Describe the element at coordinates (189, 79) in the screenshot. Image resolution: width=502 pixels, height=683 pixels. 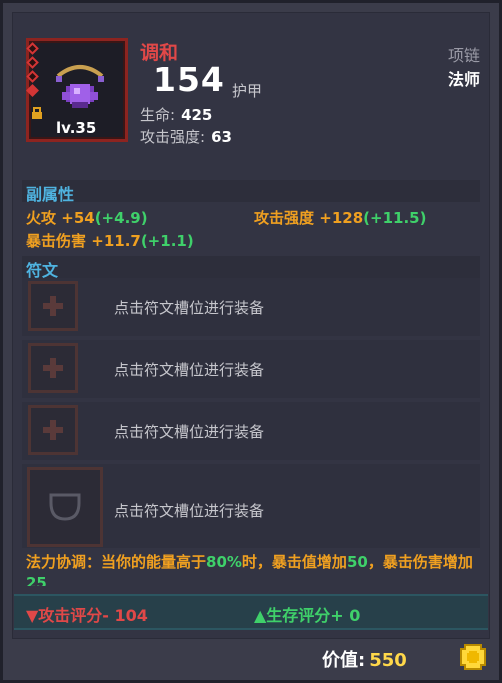
I see `armor-value: 154` at that location.